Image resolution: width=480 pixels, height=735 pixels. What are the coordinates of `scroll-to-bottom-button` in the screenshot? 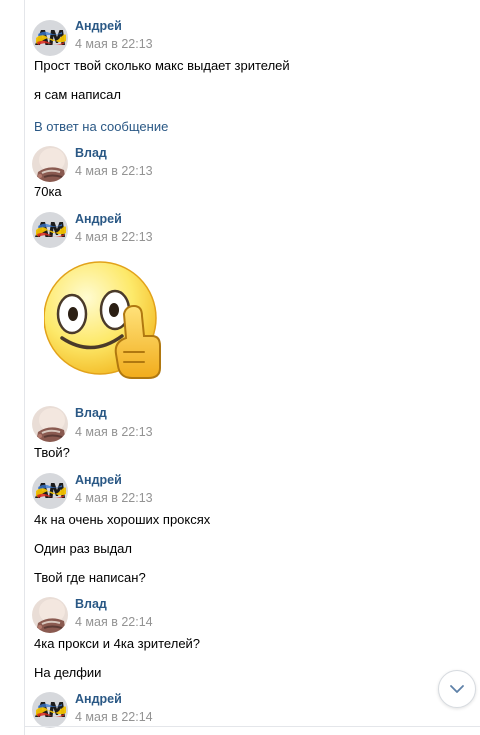 It's located at (457, 689).